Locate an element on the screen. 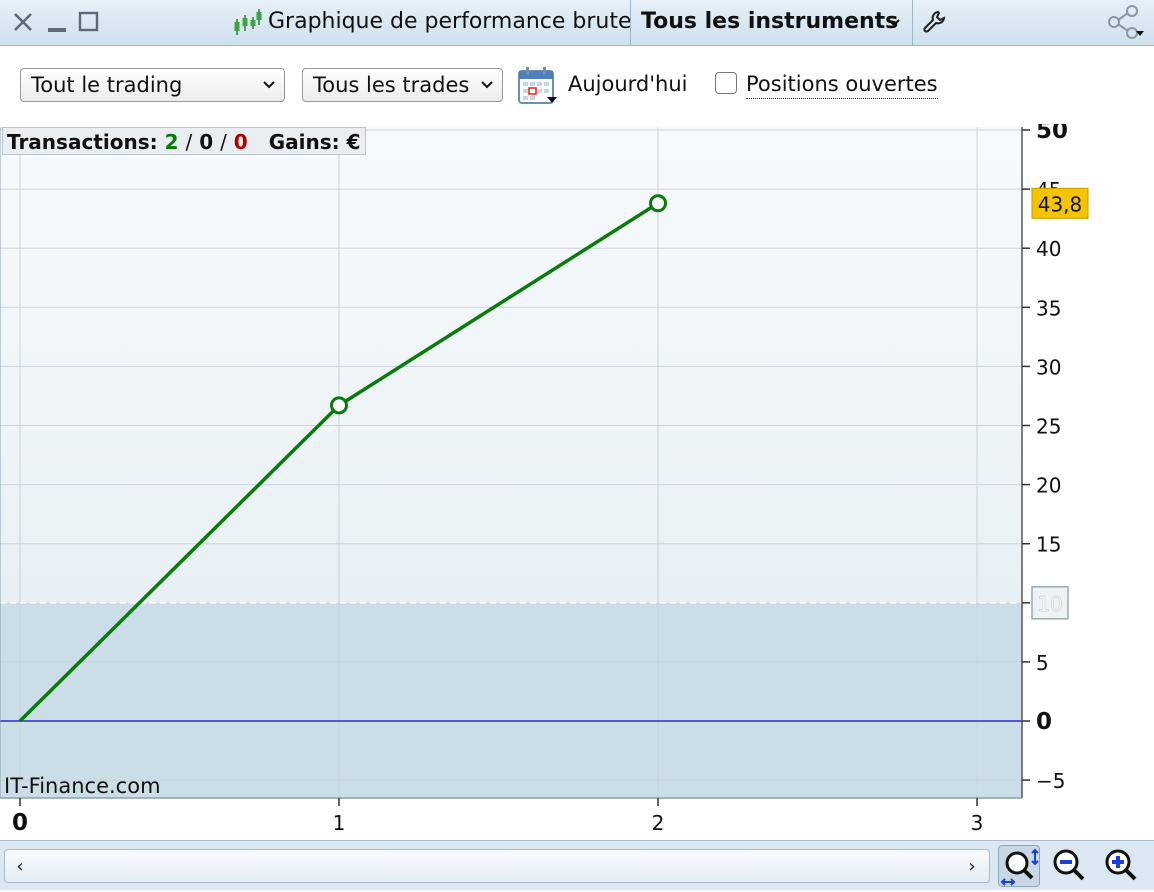  calendar-icon is located at coordinates (538, 86).